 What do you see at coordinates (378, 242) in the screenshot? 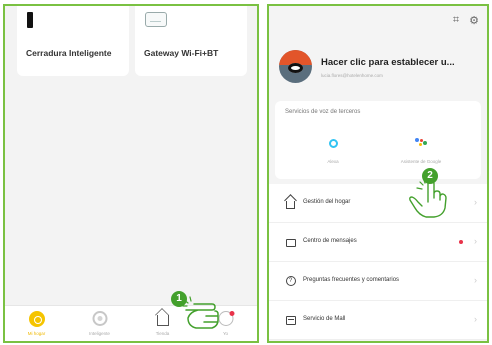
I see `menu-item-message-center: Centro de mensajes ›` at bounding box center [378, 242].